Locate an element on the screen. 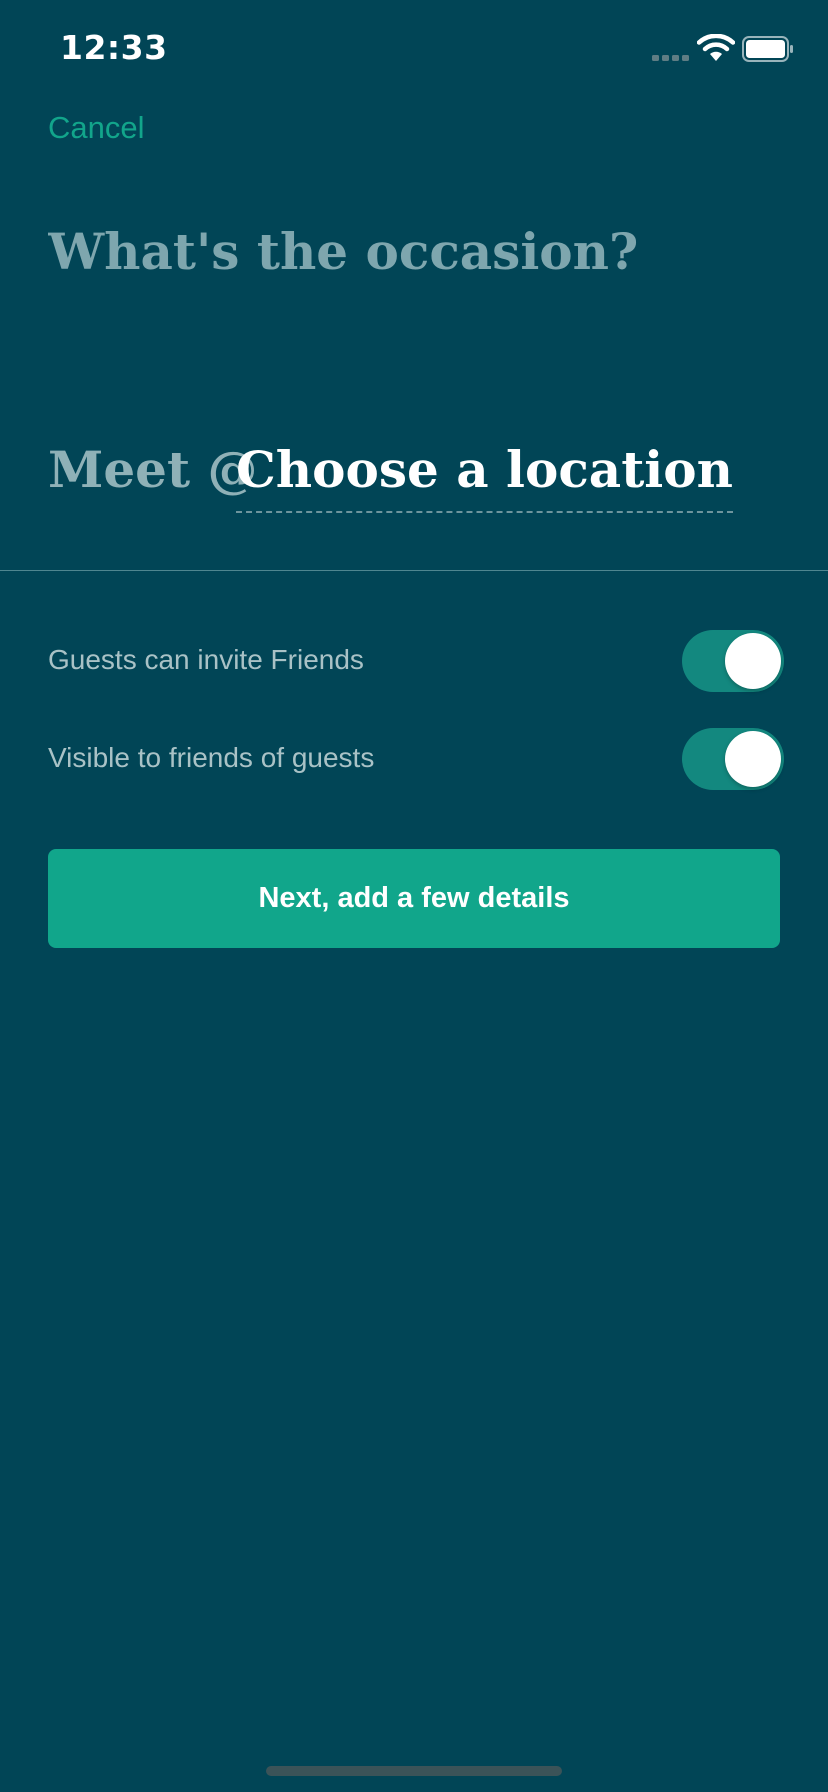 The width and height of the screenshot is (828, 1792). wifi-icon is located at coordinates (716, 47).